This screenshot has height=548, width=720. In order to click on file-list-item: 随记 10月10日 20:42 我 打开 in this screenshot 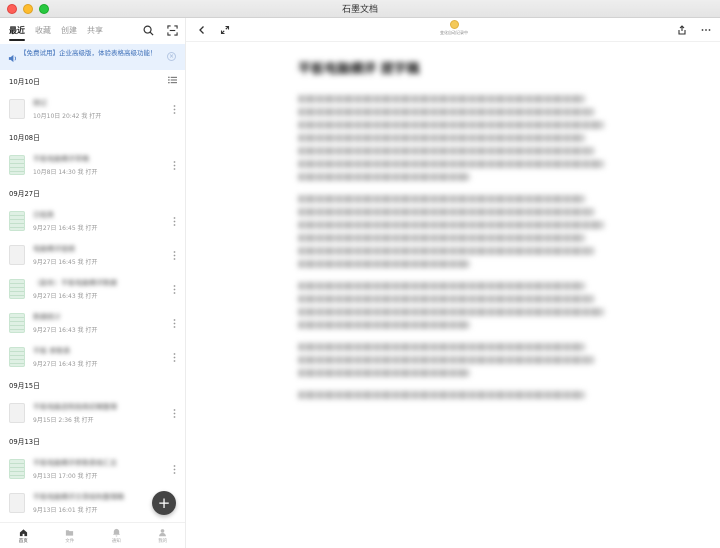, I will do `click(92, 109)`.